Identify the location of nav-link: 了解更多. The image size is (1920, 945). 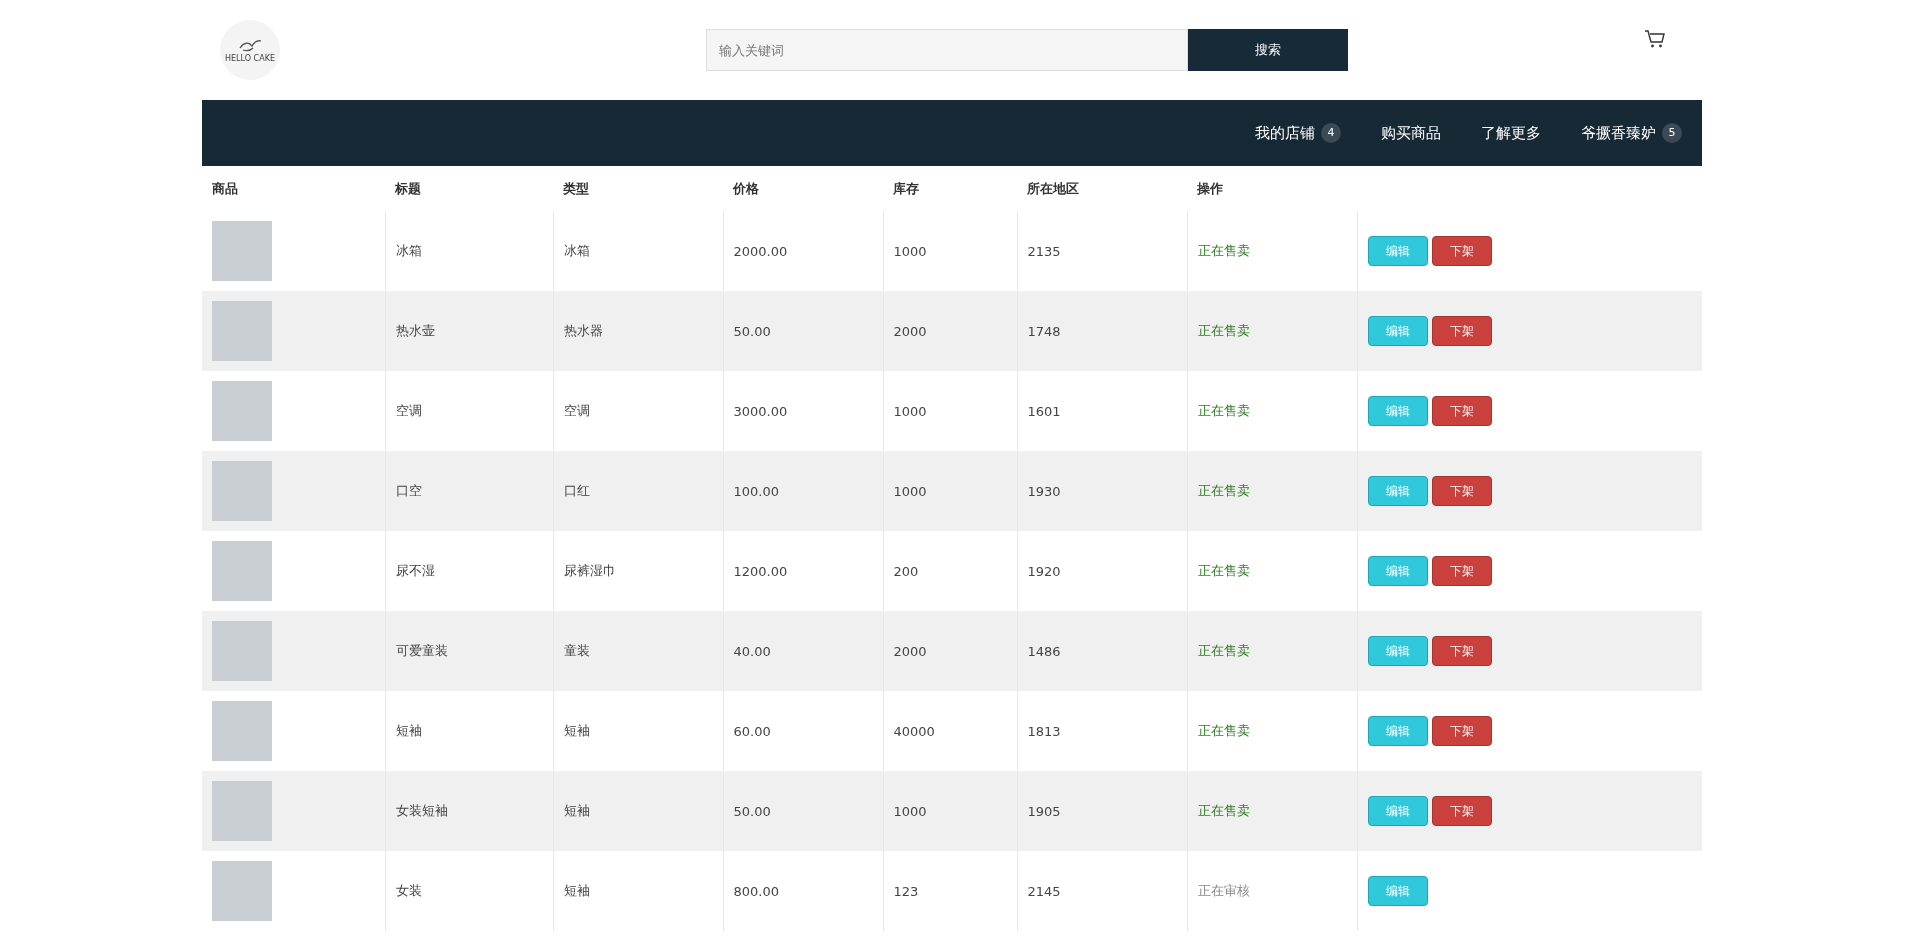
(1511, 133).